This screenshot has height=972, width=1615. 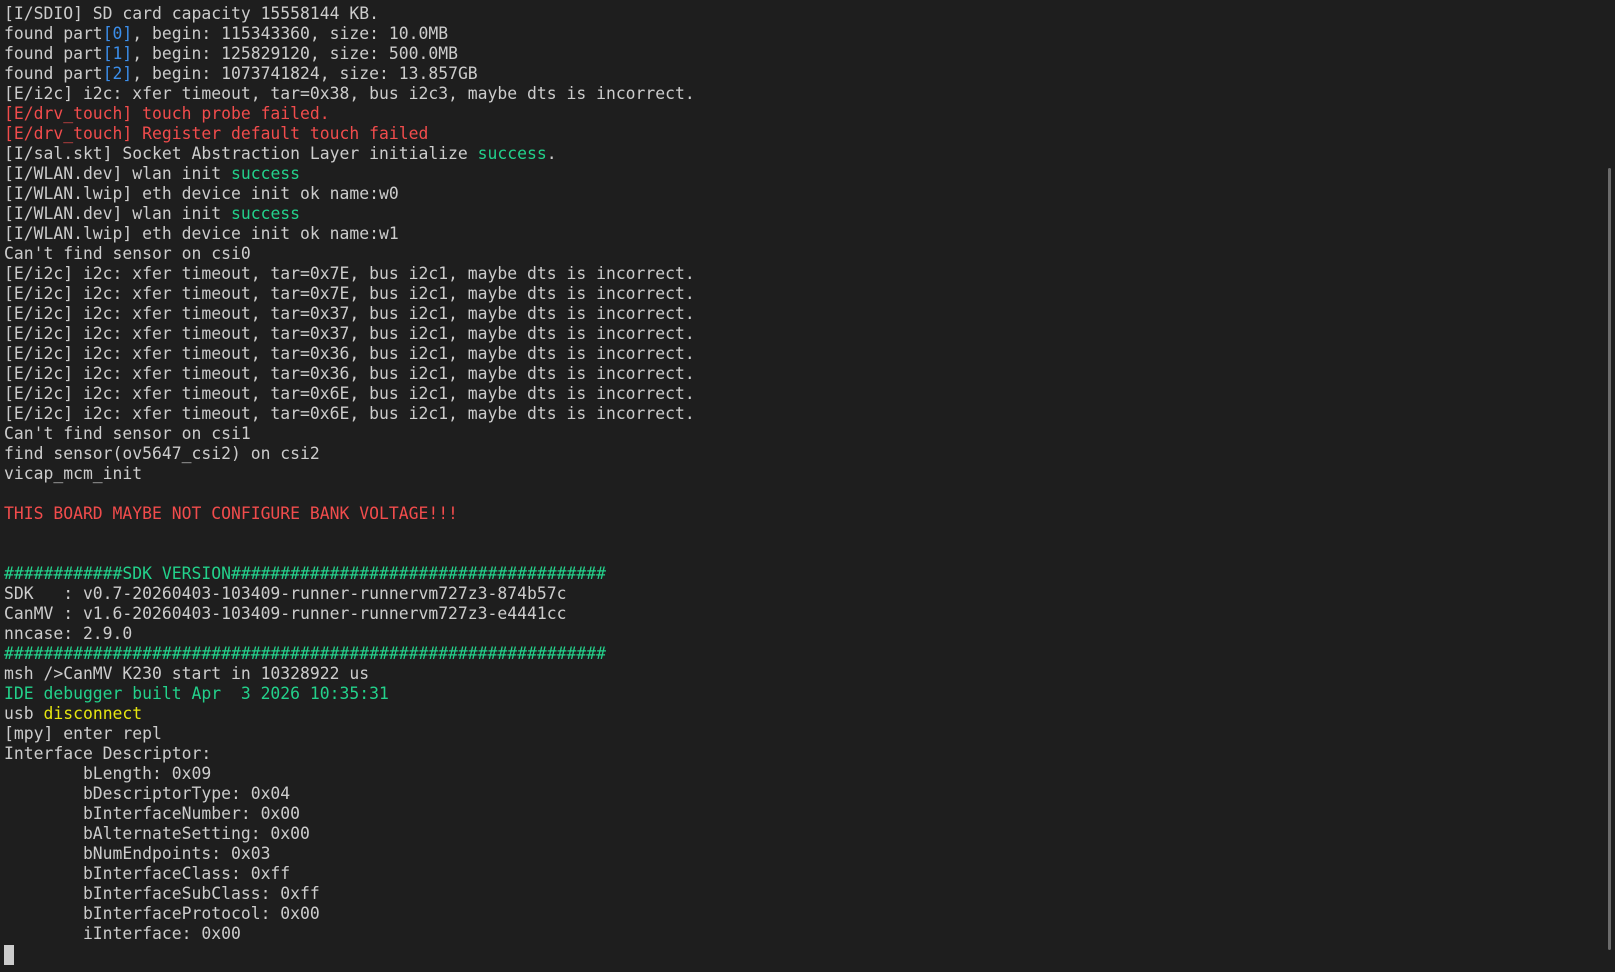 What do you see at coordinates (349, 434) in the screenshot?
I see `terminal-line: Can't find sensor on csi1` at bounding box center [349, 434].